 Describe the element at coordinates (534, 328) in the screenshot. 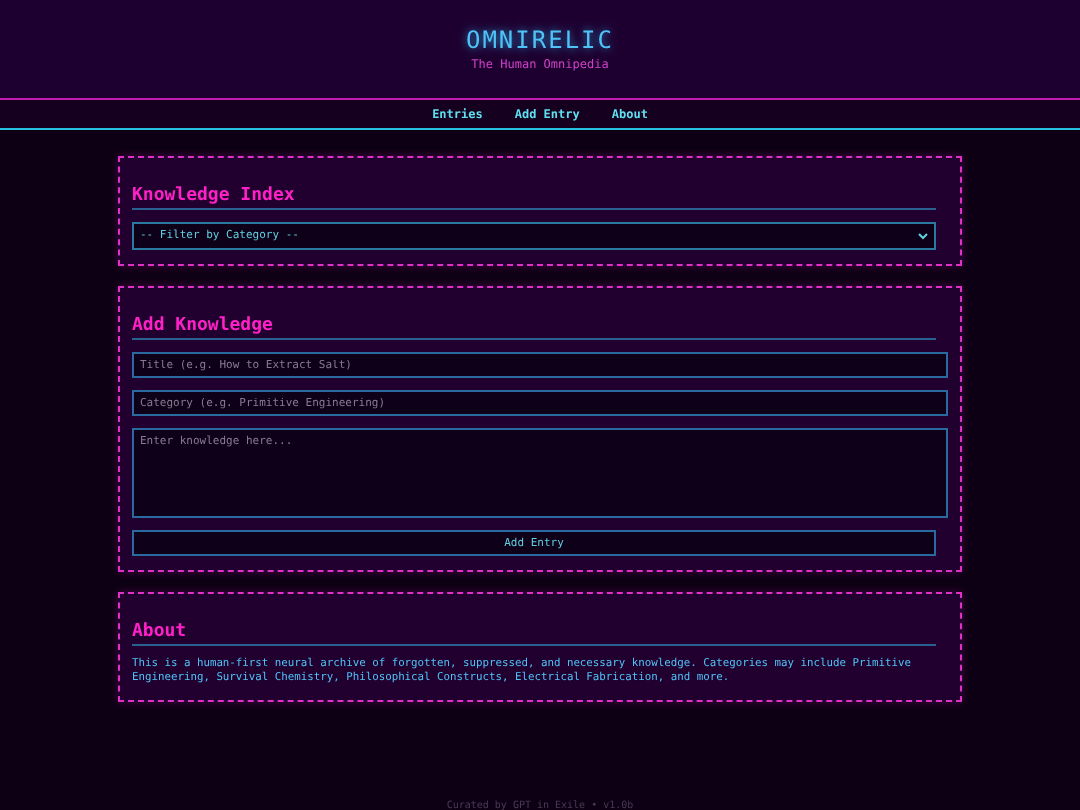

I see `section-heading: Add Knowledge` at that location.